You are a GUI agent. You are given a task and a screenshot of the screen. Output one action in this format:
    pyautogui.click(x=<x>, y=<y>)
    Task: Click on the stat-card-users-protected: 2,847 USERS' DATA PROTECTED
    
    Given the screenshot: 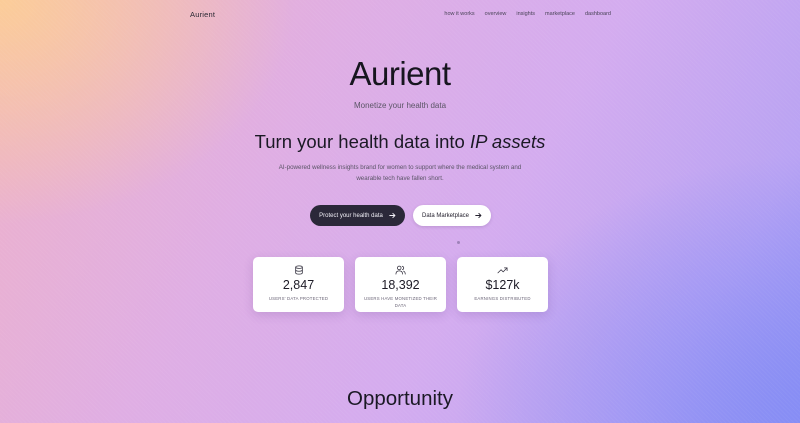 What is the action you would take?
    pyautogui.click(x=298, y=284)
    